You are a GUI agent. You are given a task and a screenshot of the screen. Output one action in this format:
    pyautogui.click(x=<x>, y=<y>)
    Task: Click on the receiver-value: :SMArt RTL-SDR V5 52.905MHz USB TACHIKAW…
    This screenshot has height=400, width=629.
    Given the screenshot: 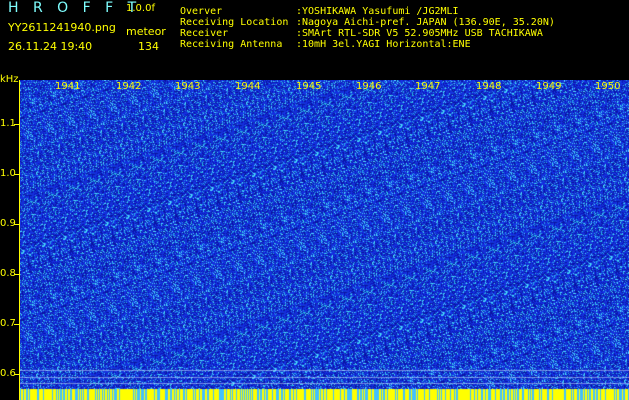 What is the action you would take?
    pyautogui.click(x=419, y=33)
    